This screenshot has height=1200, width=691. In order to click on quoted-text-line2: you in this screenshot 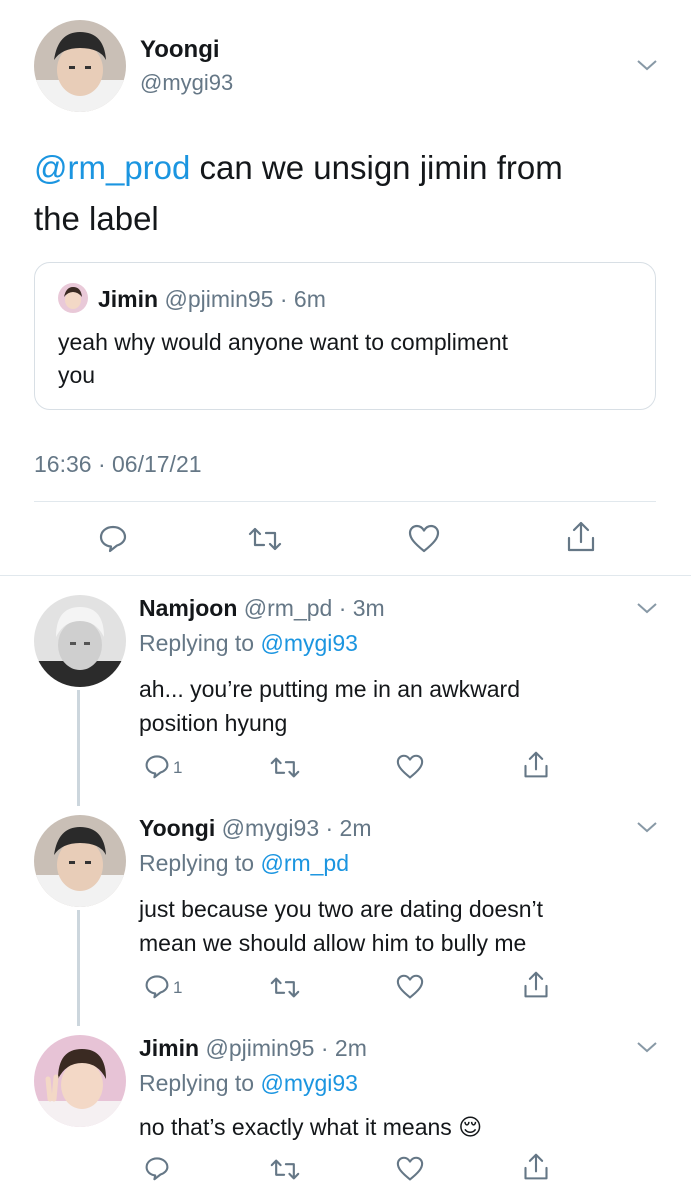, I will do `click(77, 375)`.